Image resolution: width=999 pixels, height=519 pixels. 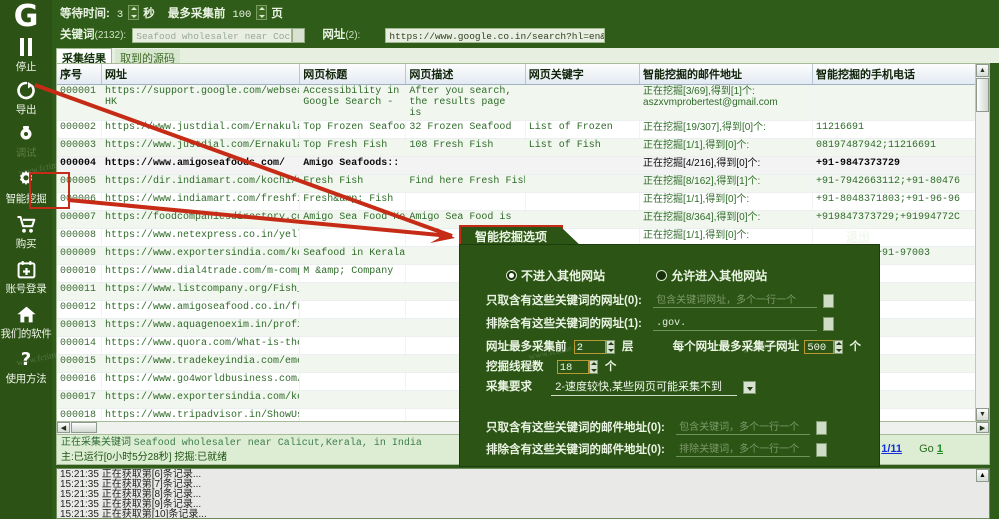 What do you see at coordinates (26, 232) in the screenshot?
I see `sidebar-item-buy: 购买` at bounding box center [26, 232].